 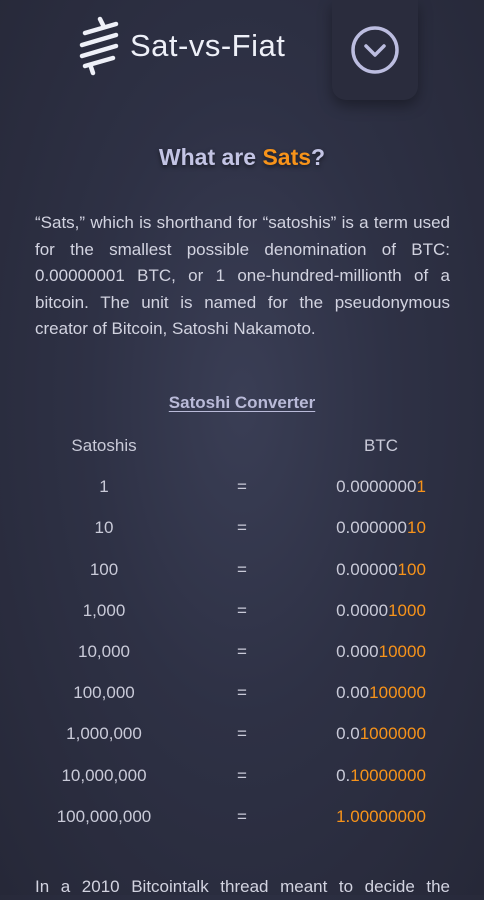 What do you see at coordinates (104, 775) in the screenshot?
I see `satoshi-value: 10,000,000` at bounding box center [104, 775].